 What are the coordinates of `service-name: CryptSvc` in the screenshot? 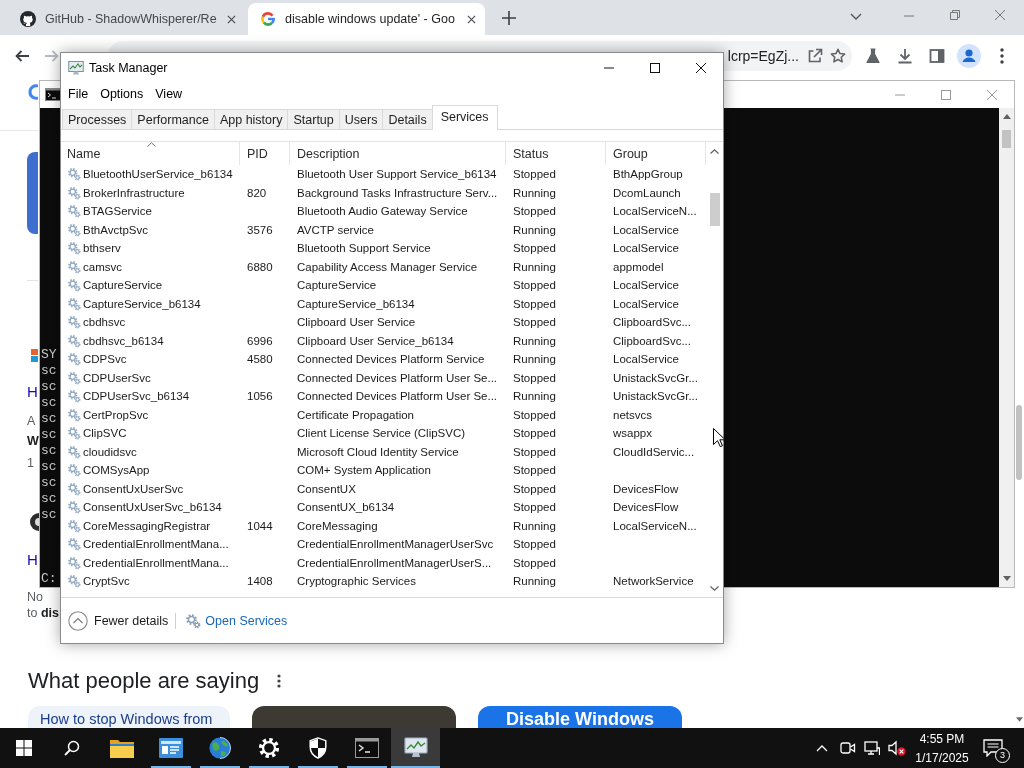 It's located at (106, 581).